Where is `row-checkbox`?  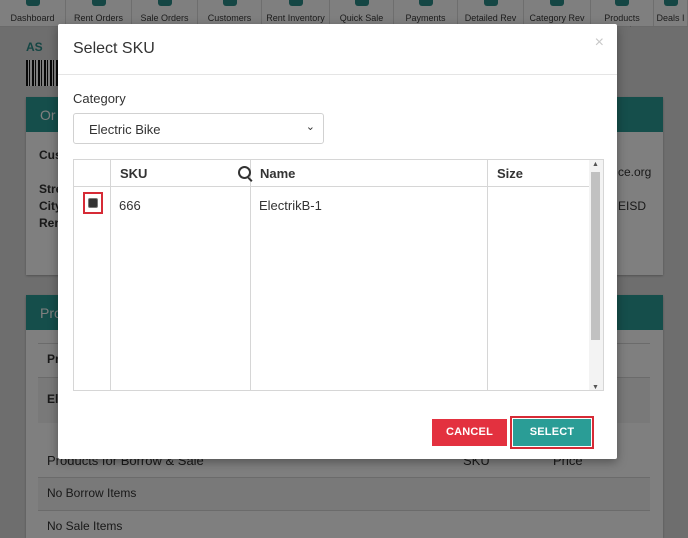
row-checkbox is located at coordinates (93, 203).